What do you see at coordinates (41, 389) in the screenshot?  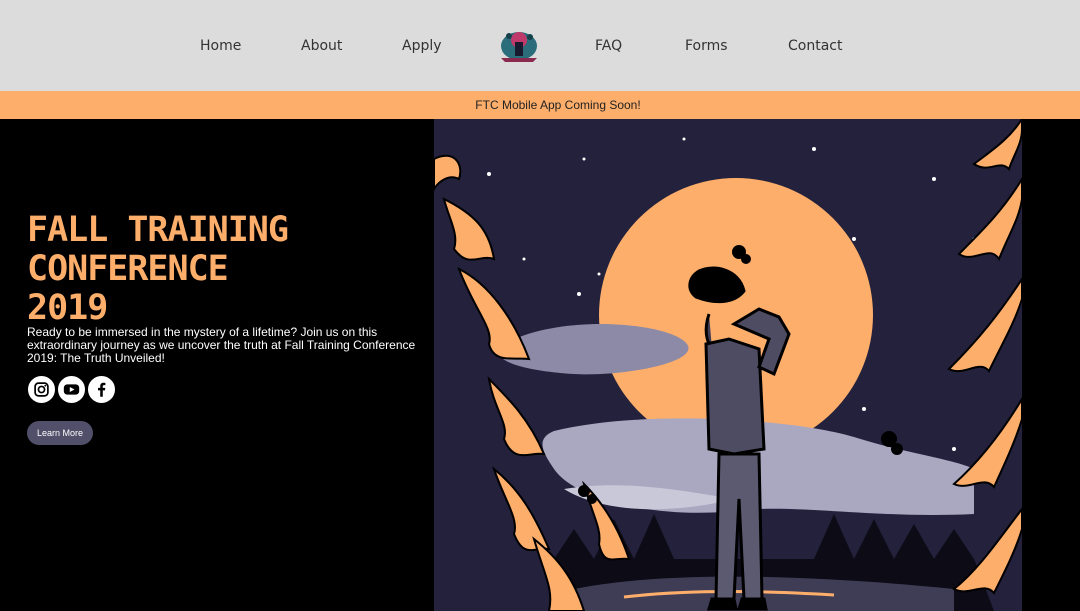 I see `instagram-icon` at bounding box center [41, 389].